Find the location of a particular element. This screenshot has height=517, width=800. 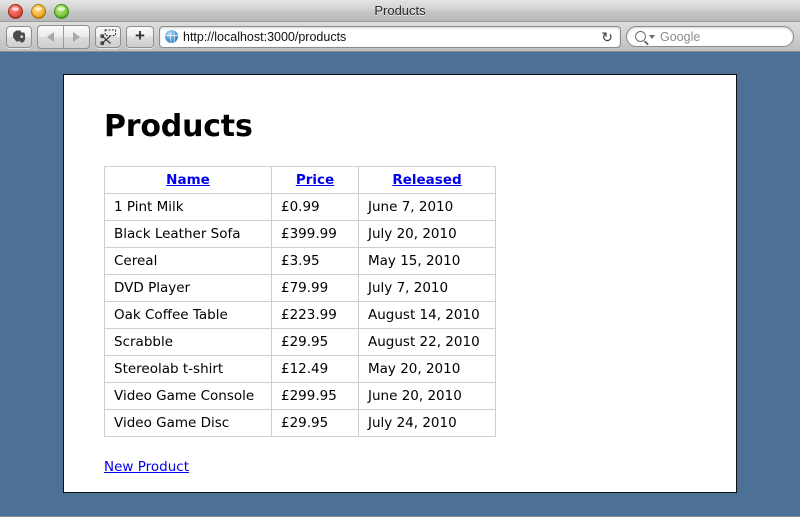

cell-name: Oak Coffee Table is located at coordinates (188, 315).